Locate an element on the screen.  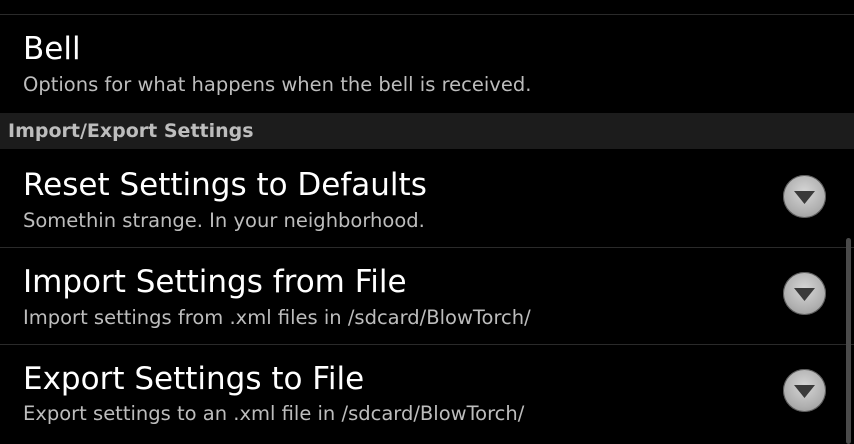
pref-reset-title: Reset Settings to Defaults is located at coordinates (225, 185).